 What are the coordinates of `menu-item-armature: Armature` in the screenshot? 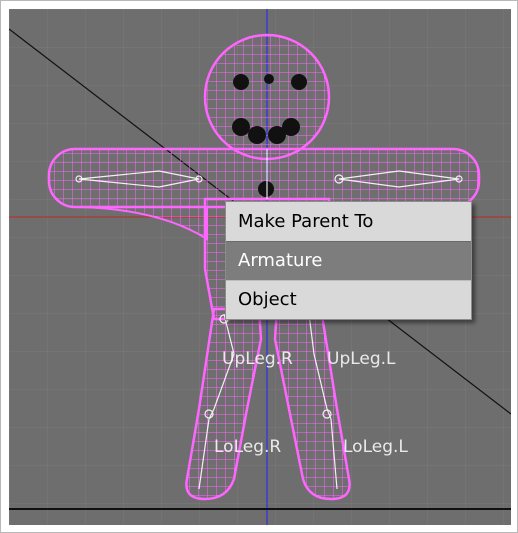 It's located at (348, 260).